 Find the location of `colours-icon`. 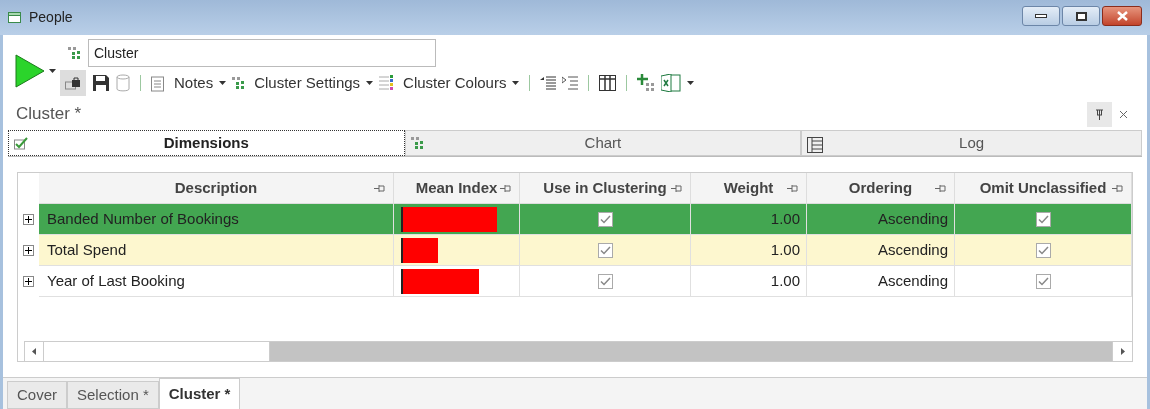

colours-icon is located at coordinates (386, 83).